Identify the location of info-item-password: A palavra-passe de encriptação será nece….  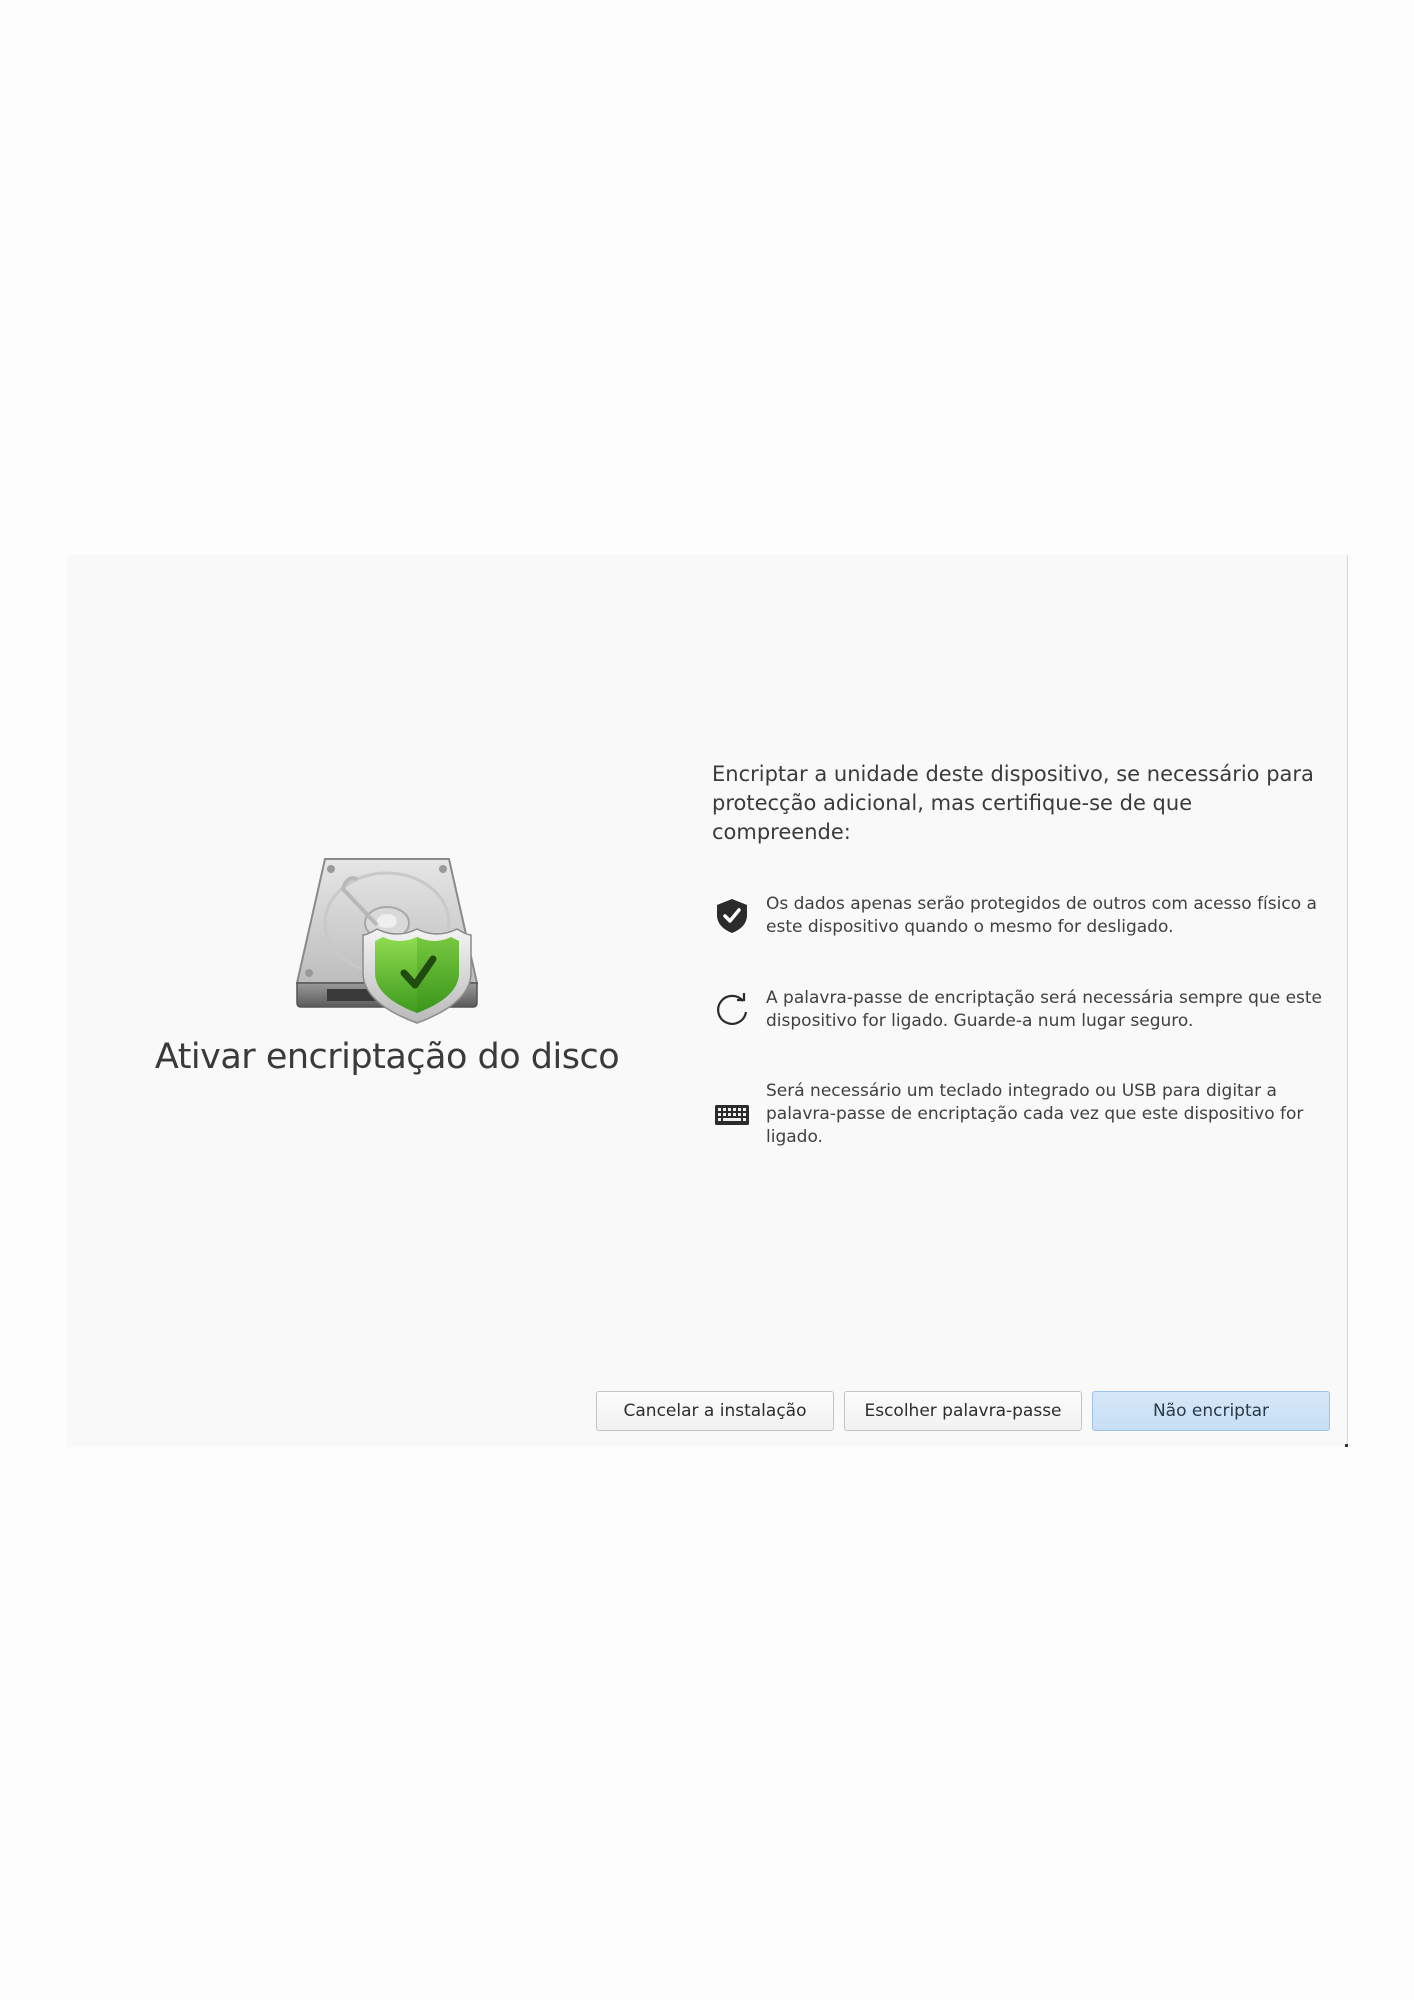
(1022, 1010).